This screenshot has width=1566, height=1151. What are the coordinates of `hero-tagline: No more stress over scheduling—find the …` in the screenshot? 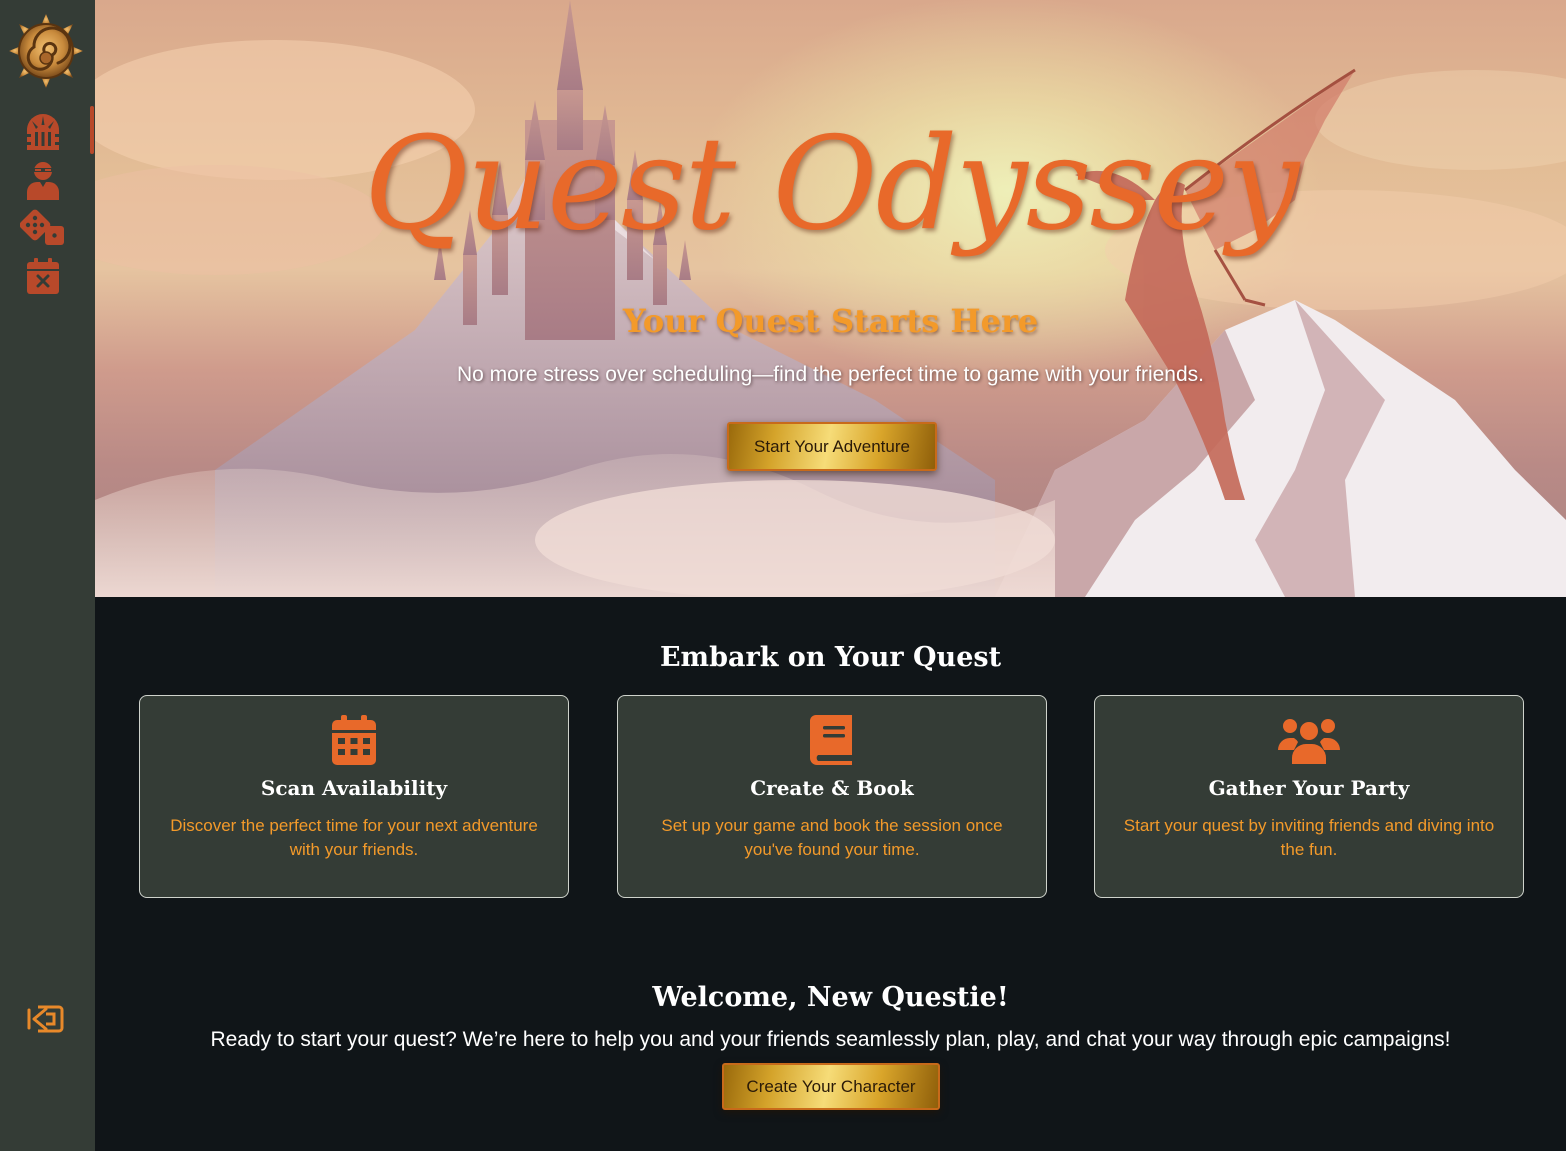 It's located at (830, 374).